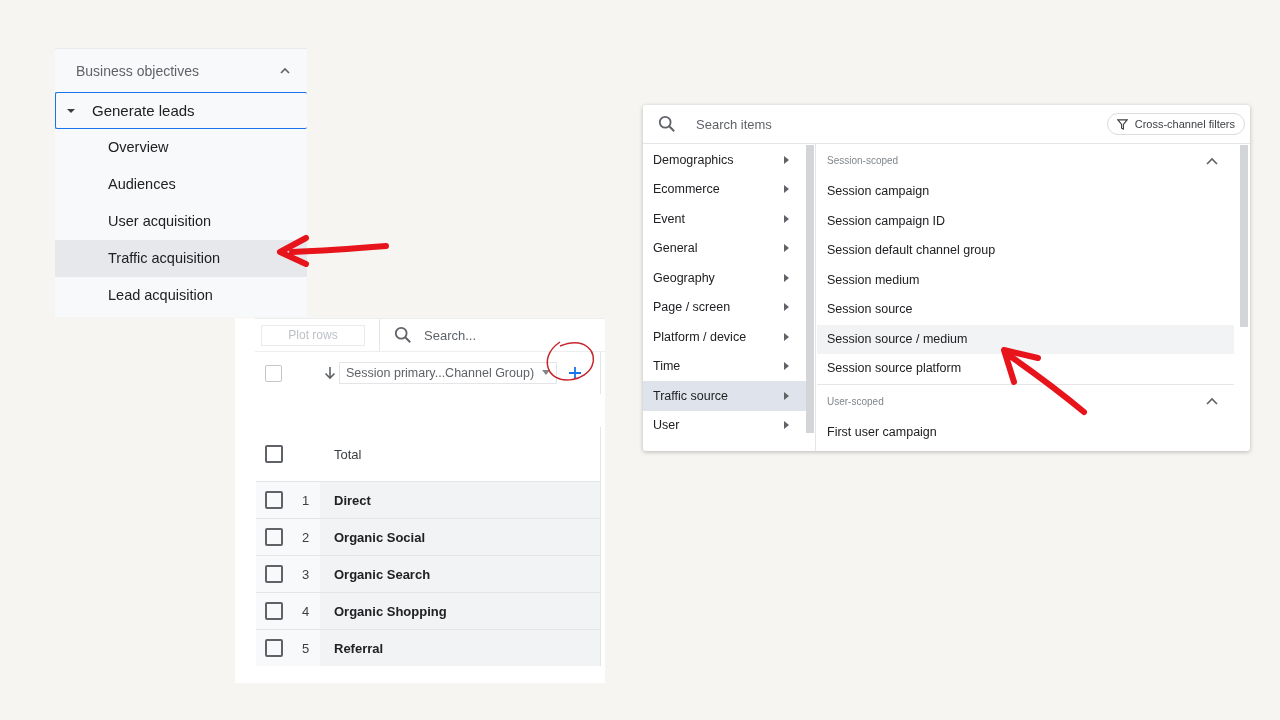  What do you see at coordinates (460, 500) in the screenshot?
I see `table-cell: Direct` at bounding box center [460, 500].